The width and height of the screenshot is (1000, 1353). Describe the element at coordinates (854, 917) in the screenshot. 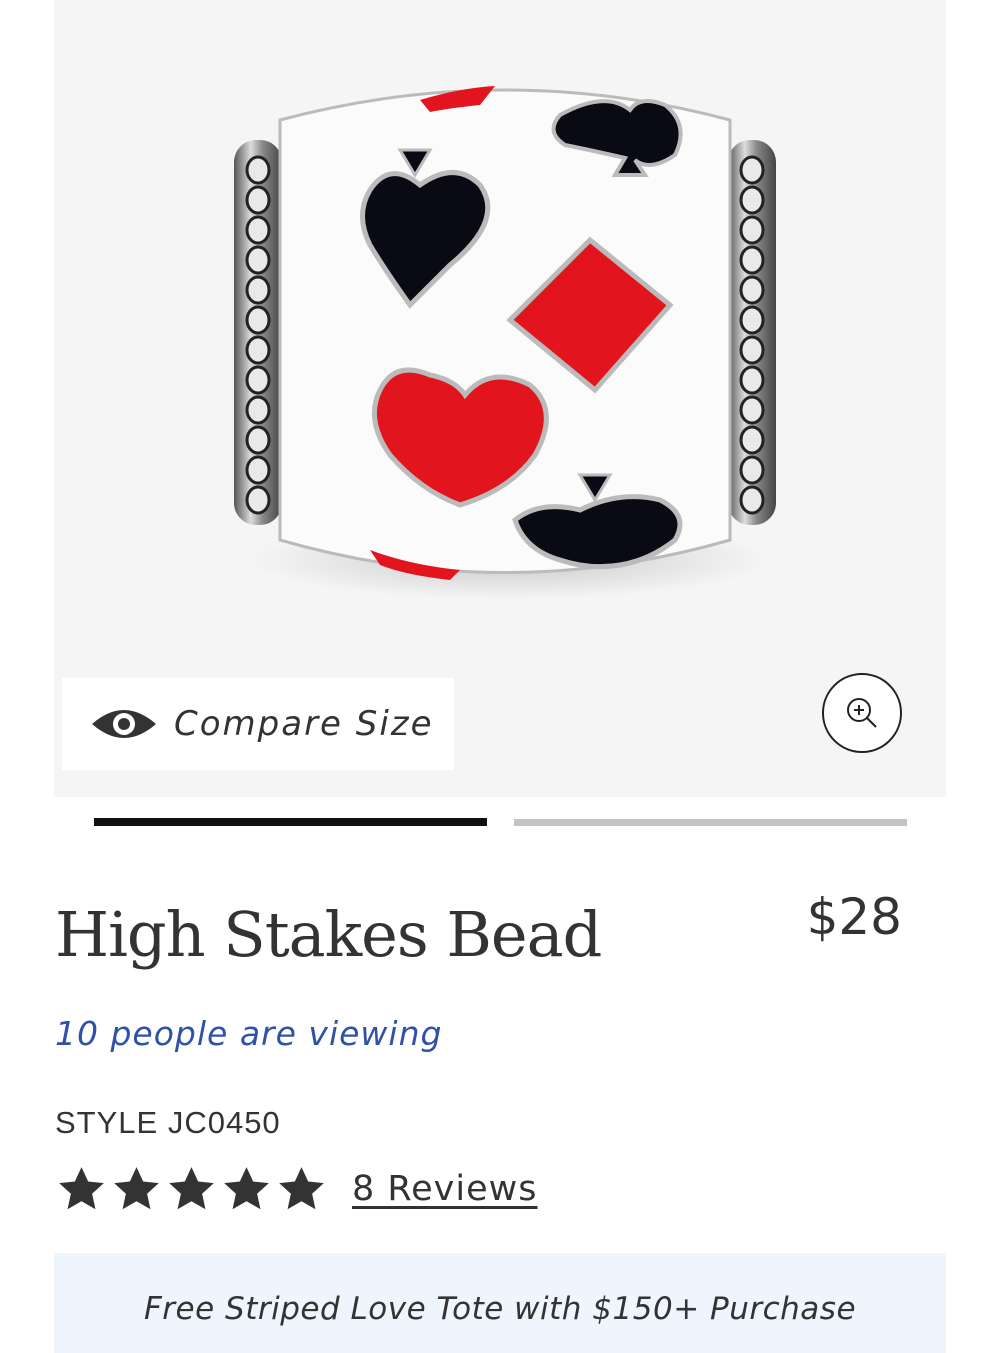

I see `product-price: $28` at that location.